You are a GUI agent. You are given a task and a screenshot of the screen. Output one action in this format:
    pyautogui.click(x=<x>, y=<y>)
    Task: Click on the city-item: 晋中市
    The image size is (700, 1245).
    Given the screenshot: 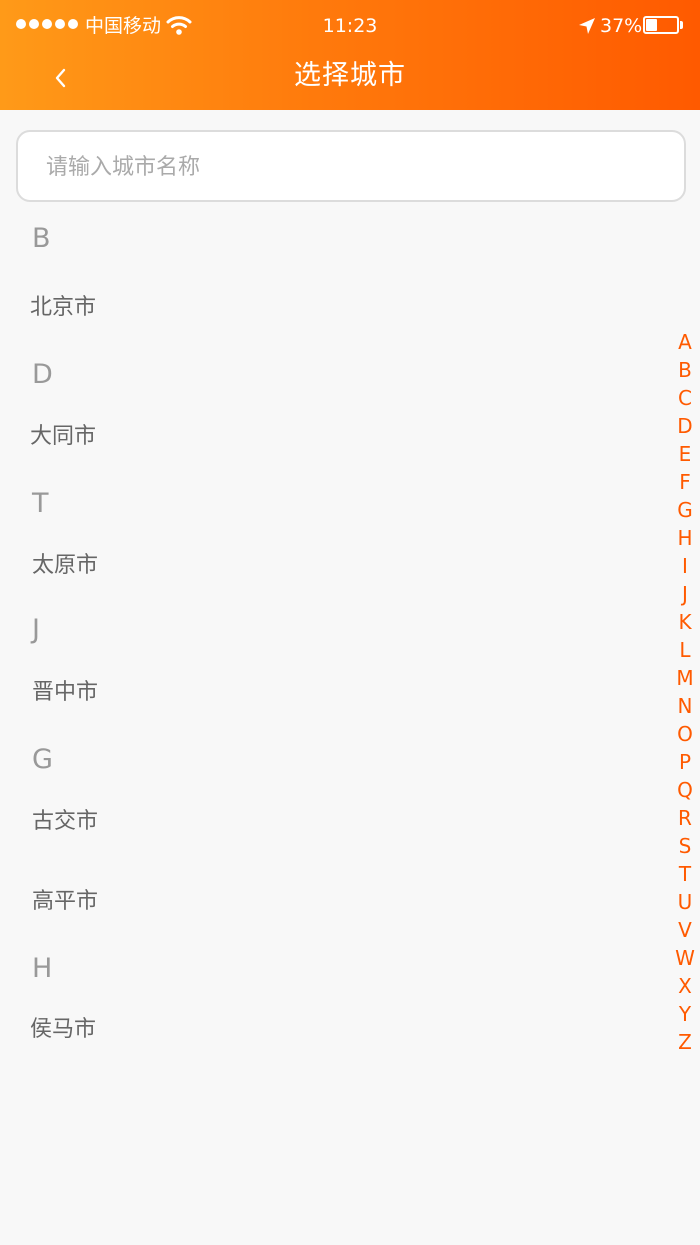 What is the action you would take?
    pyautogui.click(x=65, y=693)
    